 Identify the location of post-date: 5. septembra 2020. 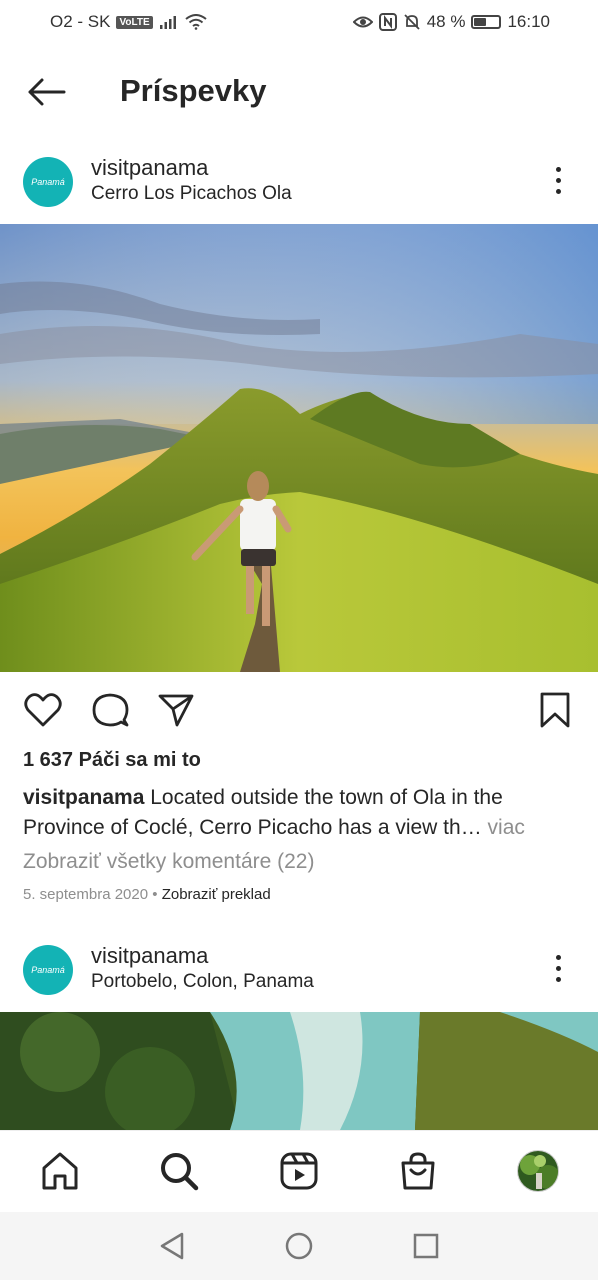
(86, 894).